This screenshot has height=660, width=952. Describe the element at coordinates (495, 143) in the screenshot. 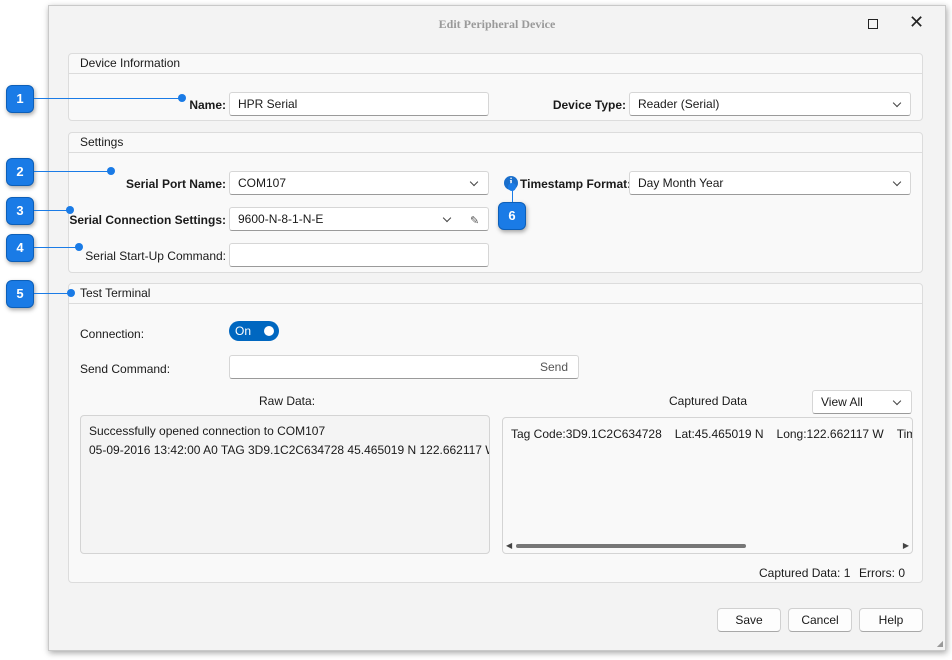

I see `settings-header: Settings` at that location.